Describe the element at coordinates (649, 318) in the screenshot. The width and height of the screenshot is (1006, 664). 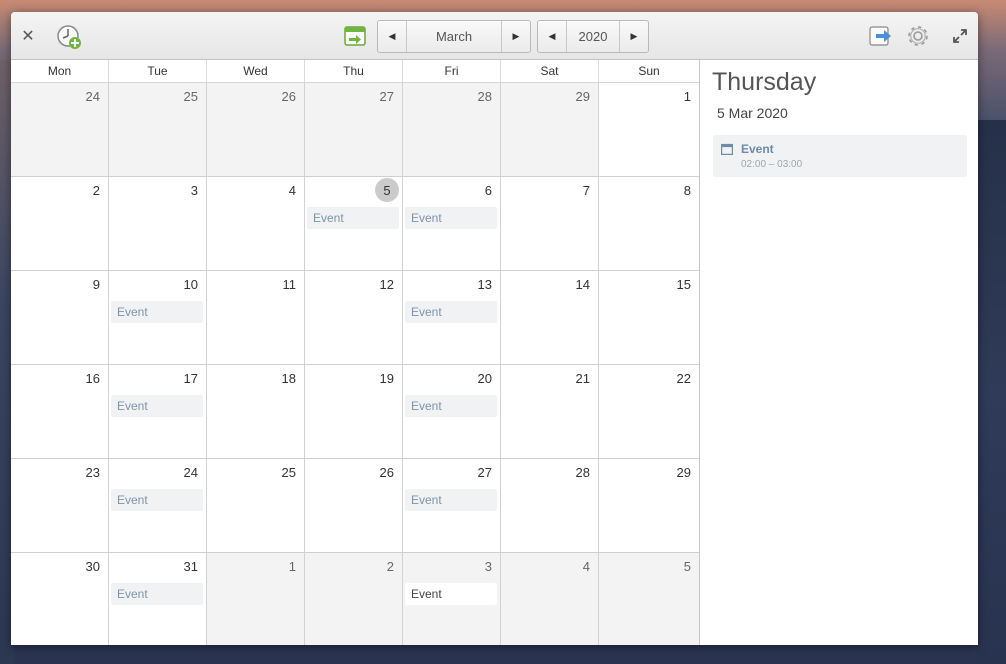
I see `day-cell: 15` at that location.